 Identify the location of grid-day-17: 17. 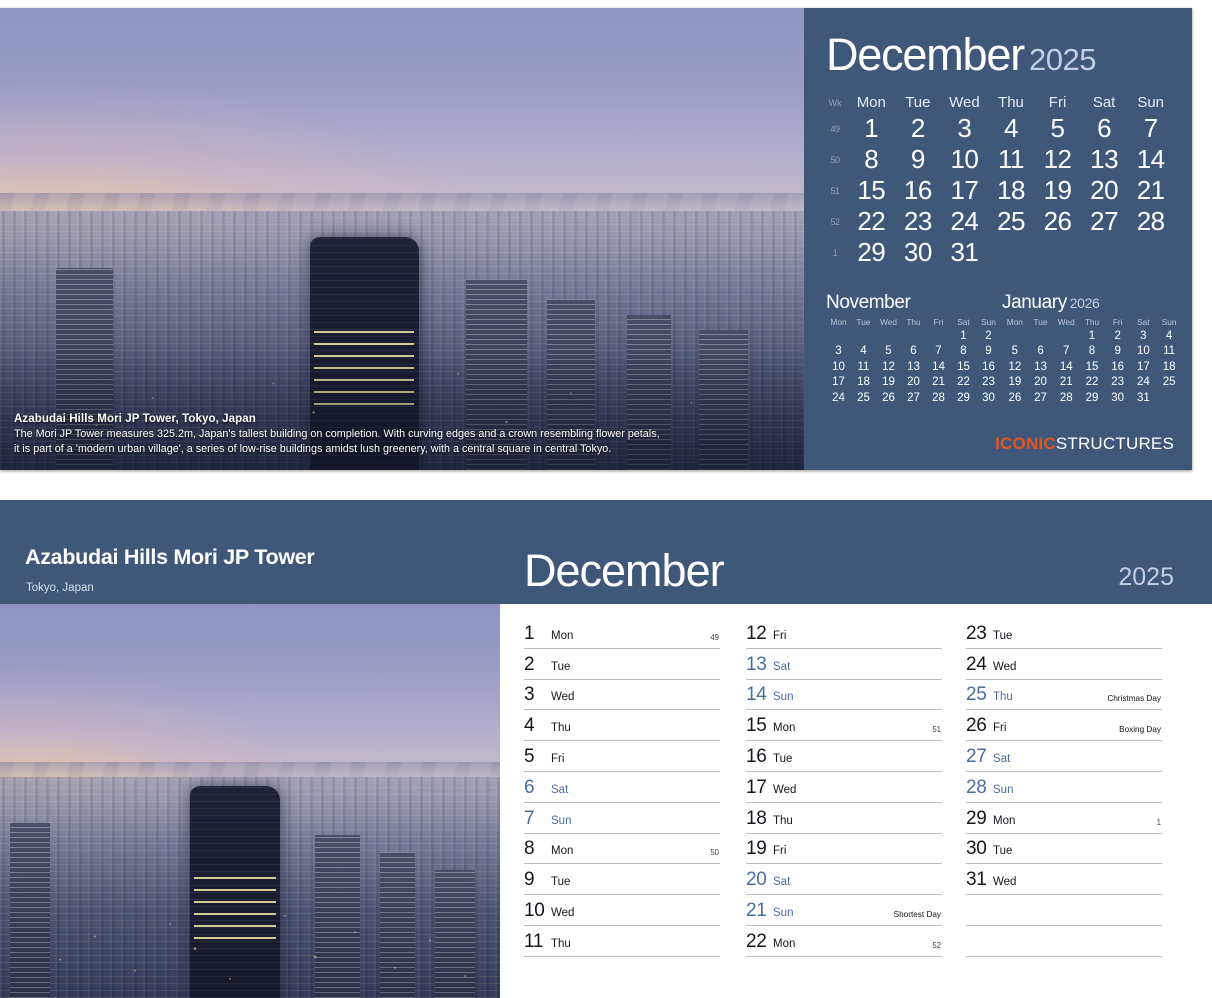
(964, 190).